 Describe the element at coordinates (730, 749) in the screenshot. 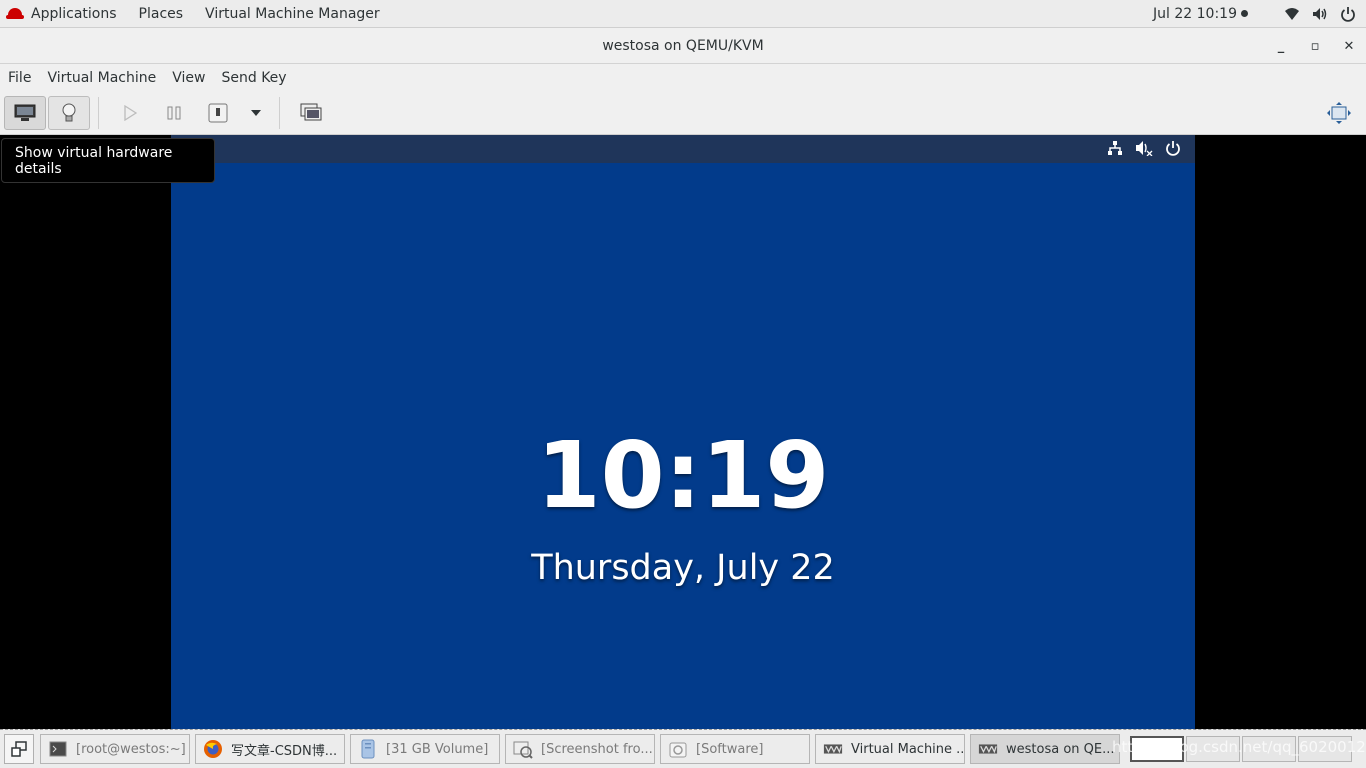

I see `task-label: [Software]` at that location.